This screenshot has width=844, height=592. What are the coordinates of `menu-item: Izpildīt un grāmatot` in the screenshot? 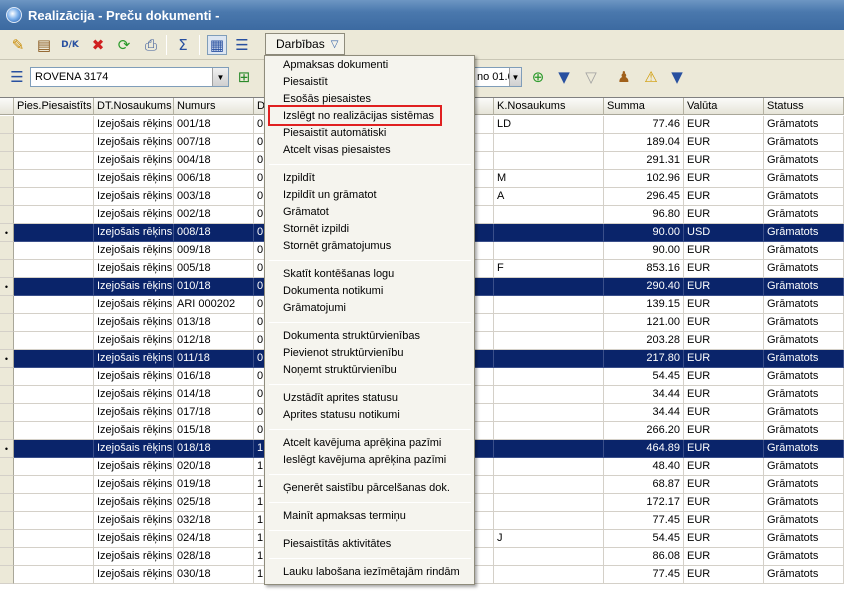 It's located at (330, 195).